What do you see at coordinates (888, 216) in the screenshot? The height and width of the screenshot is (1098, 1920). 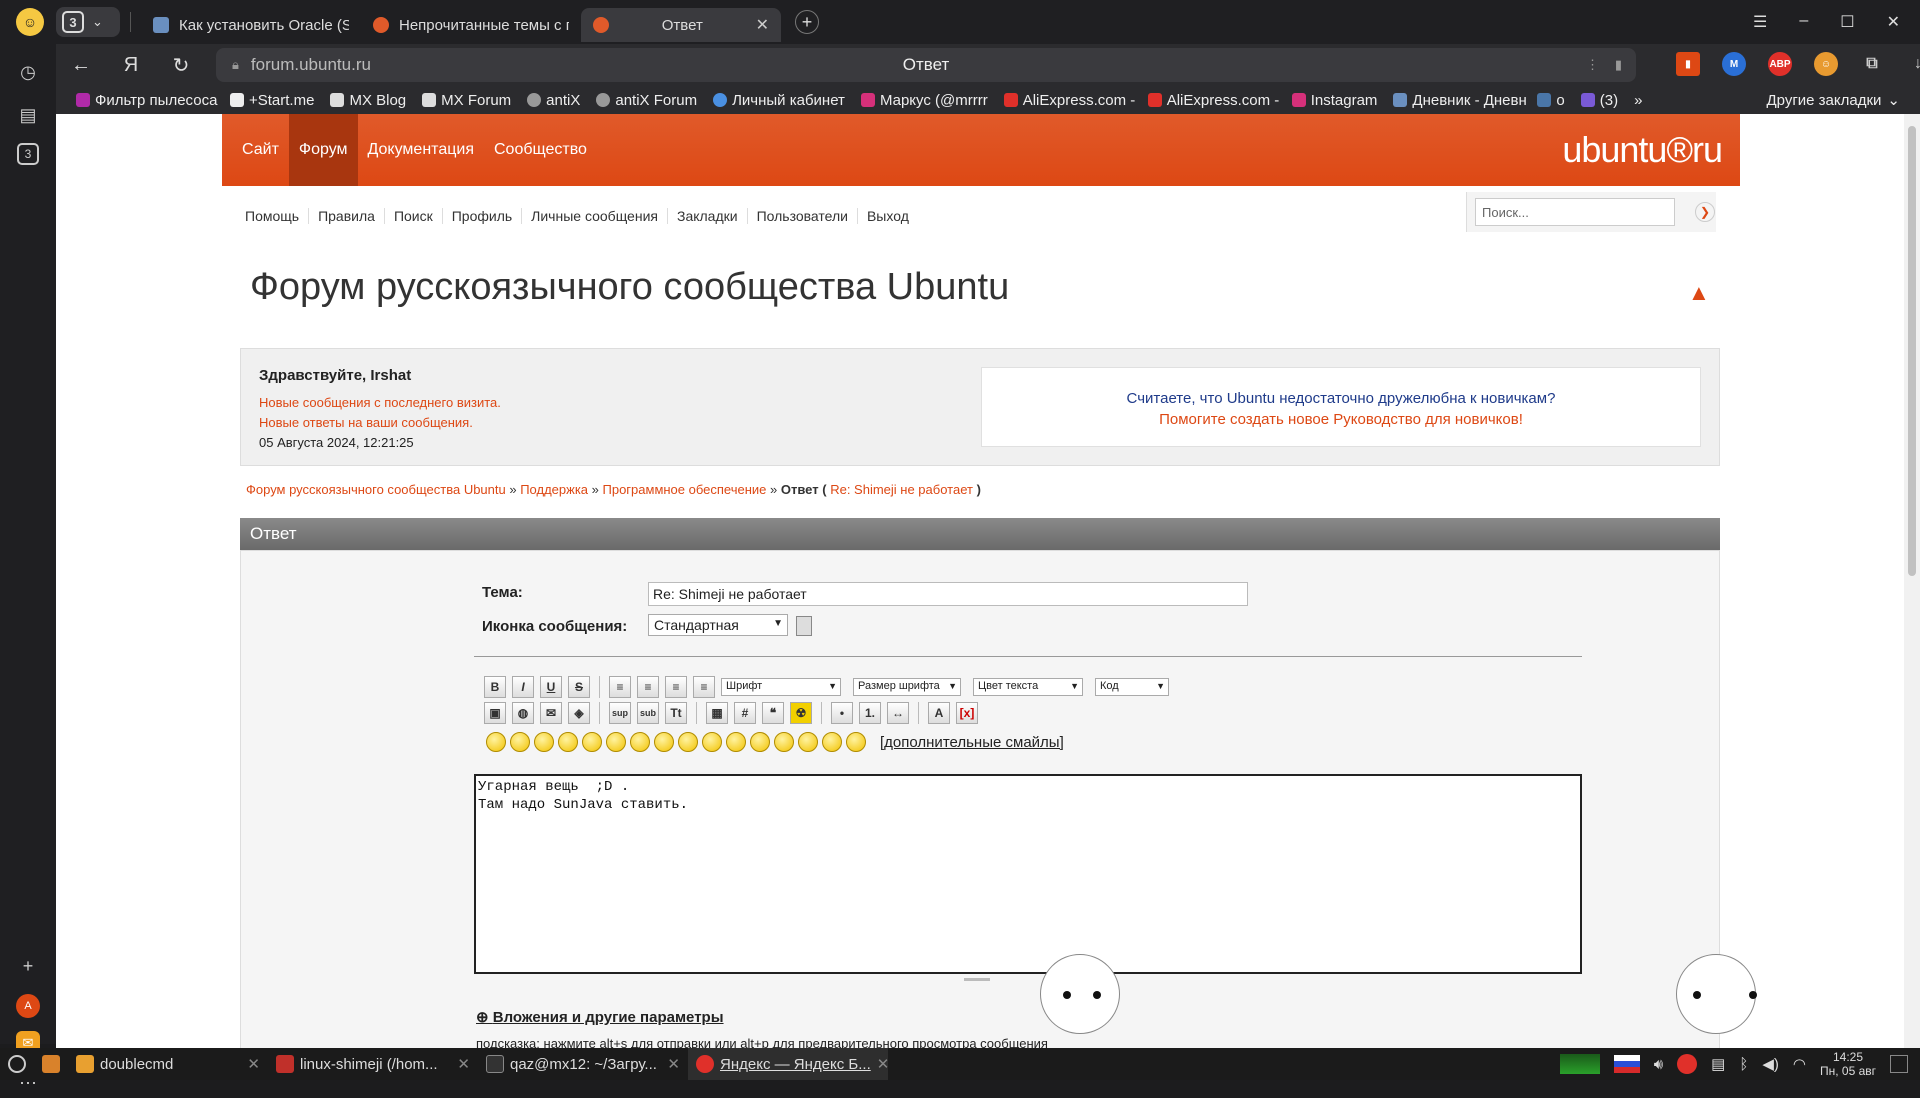 I see `subnav-logout: Выход` at bounding box center [888, 216].